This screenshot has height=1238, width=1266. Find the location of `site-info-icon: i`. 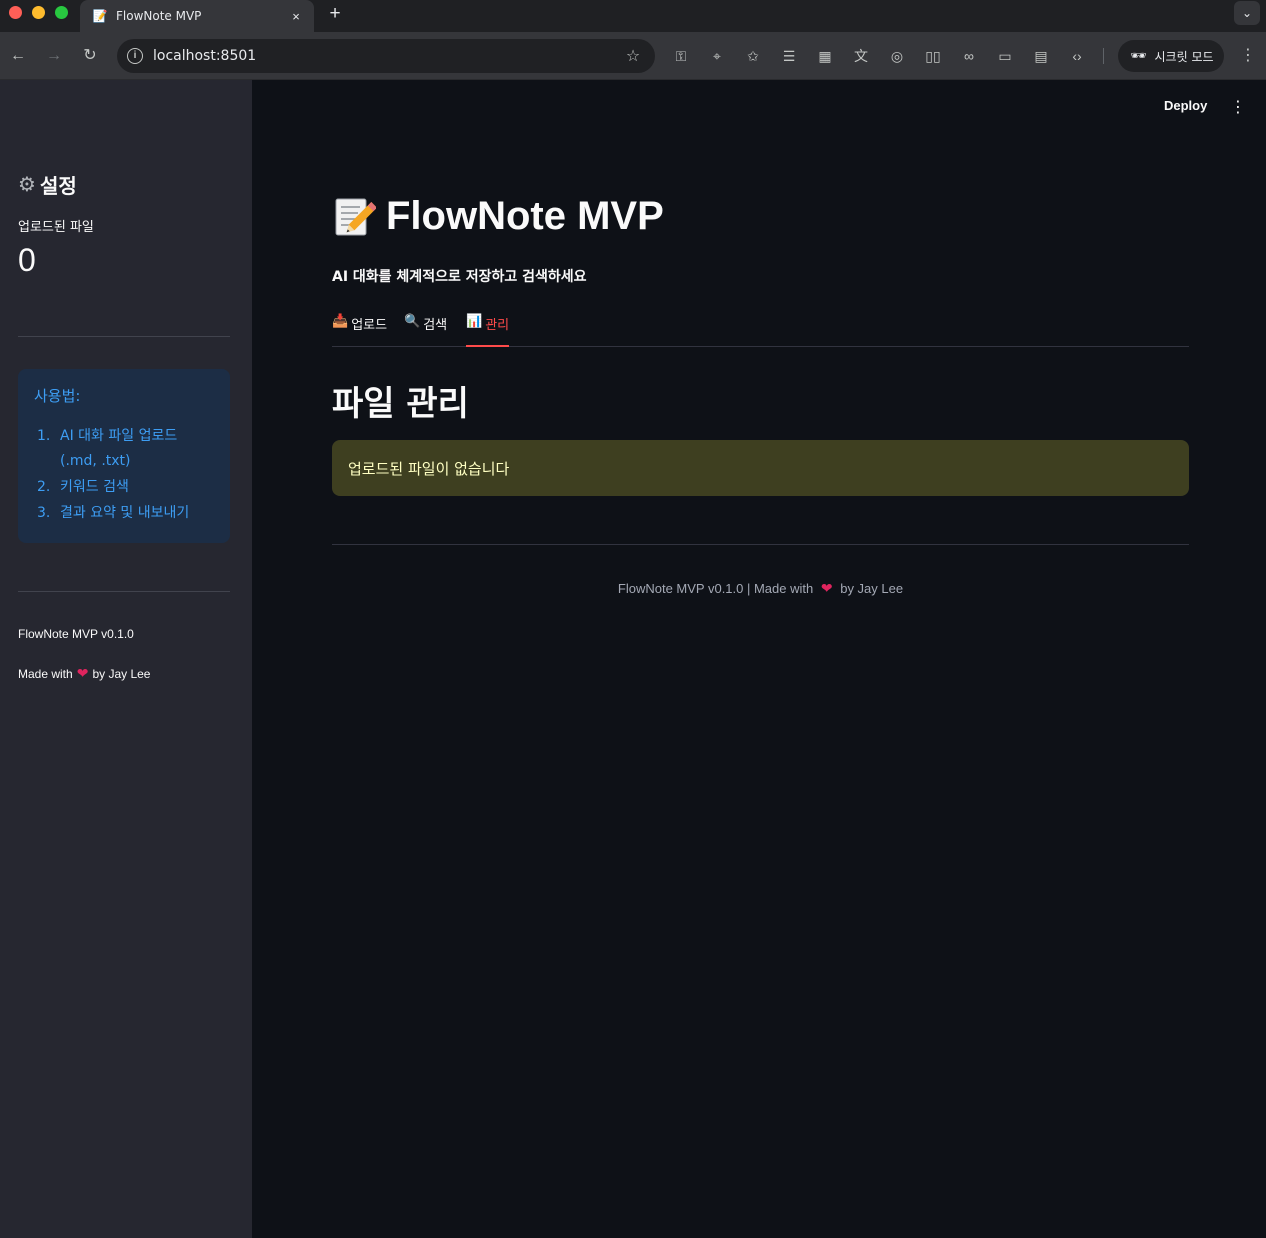

site-info-icon: i is located at coordinates (135, 56).